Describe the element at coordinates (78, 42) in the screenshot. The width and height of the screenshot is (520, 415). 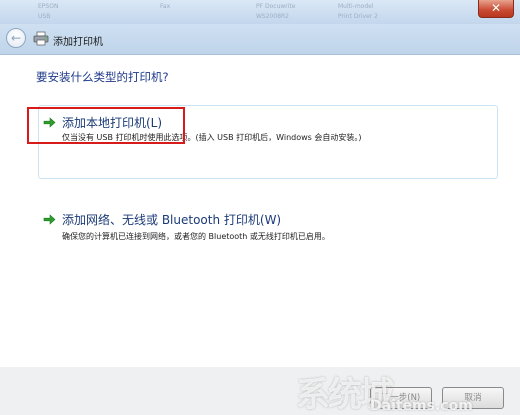
I see `window-title: 添加打印机` at that location.